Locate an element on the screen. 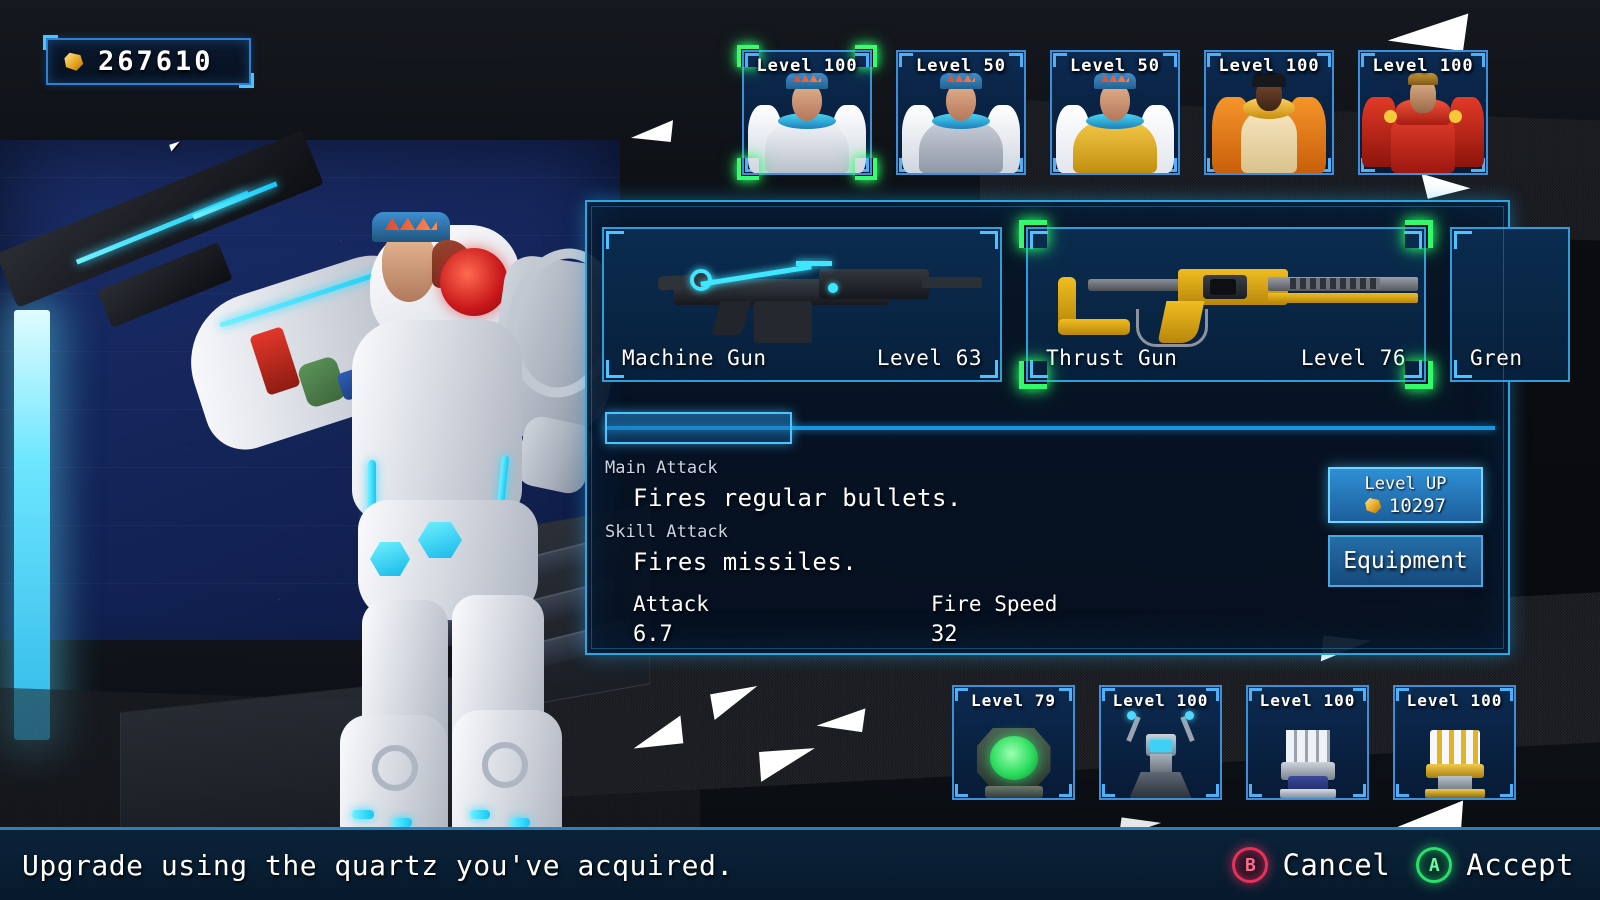  level-up-cost-row: 10297 is located at coordinates (1405, 506).